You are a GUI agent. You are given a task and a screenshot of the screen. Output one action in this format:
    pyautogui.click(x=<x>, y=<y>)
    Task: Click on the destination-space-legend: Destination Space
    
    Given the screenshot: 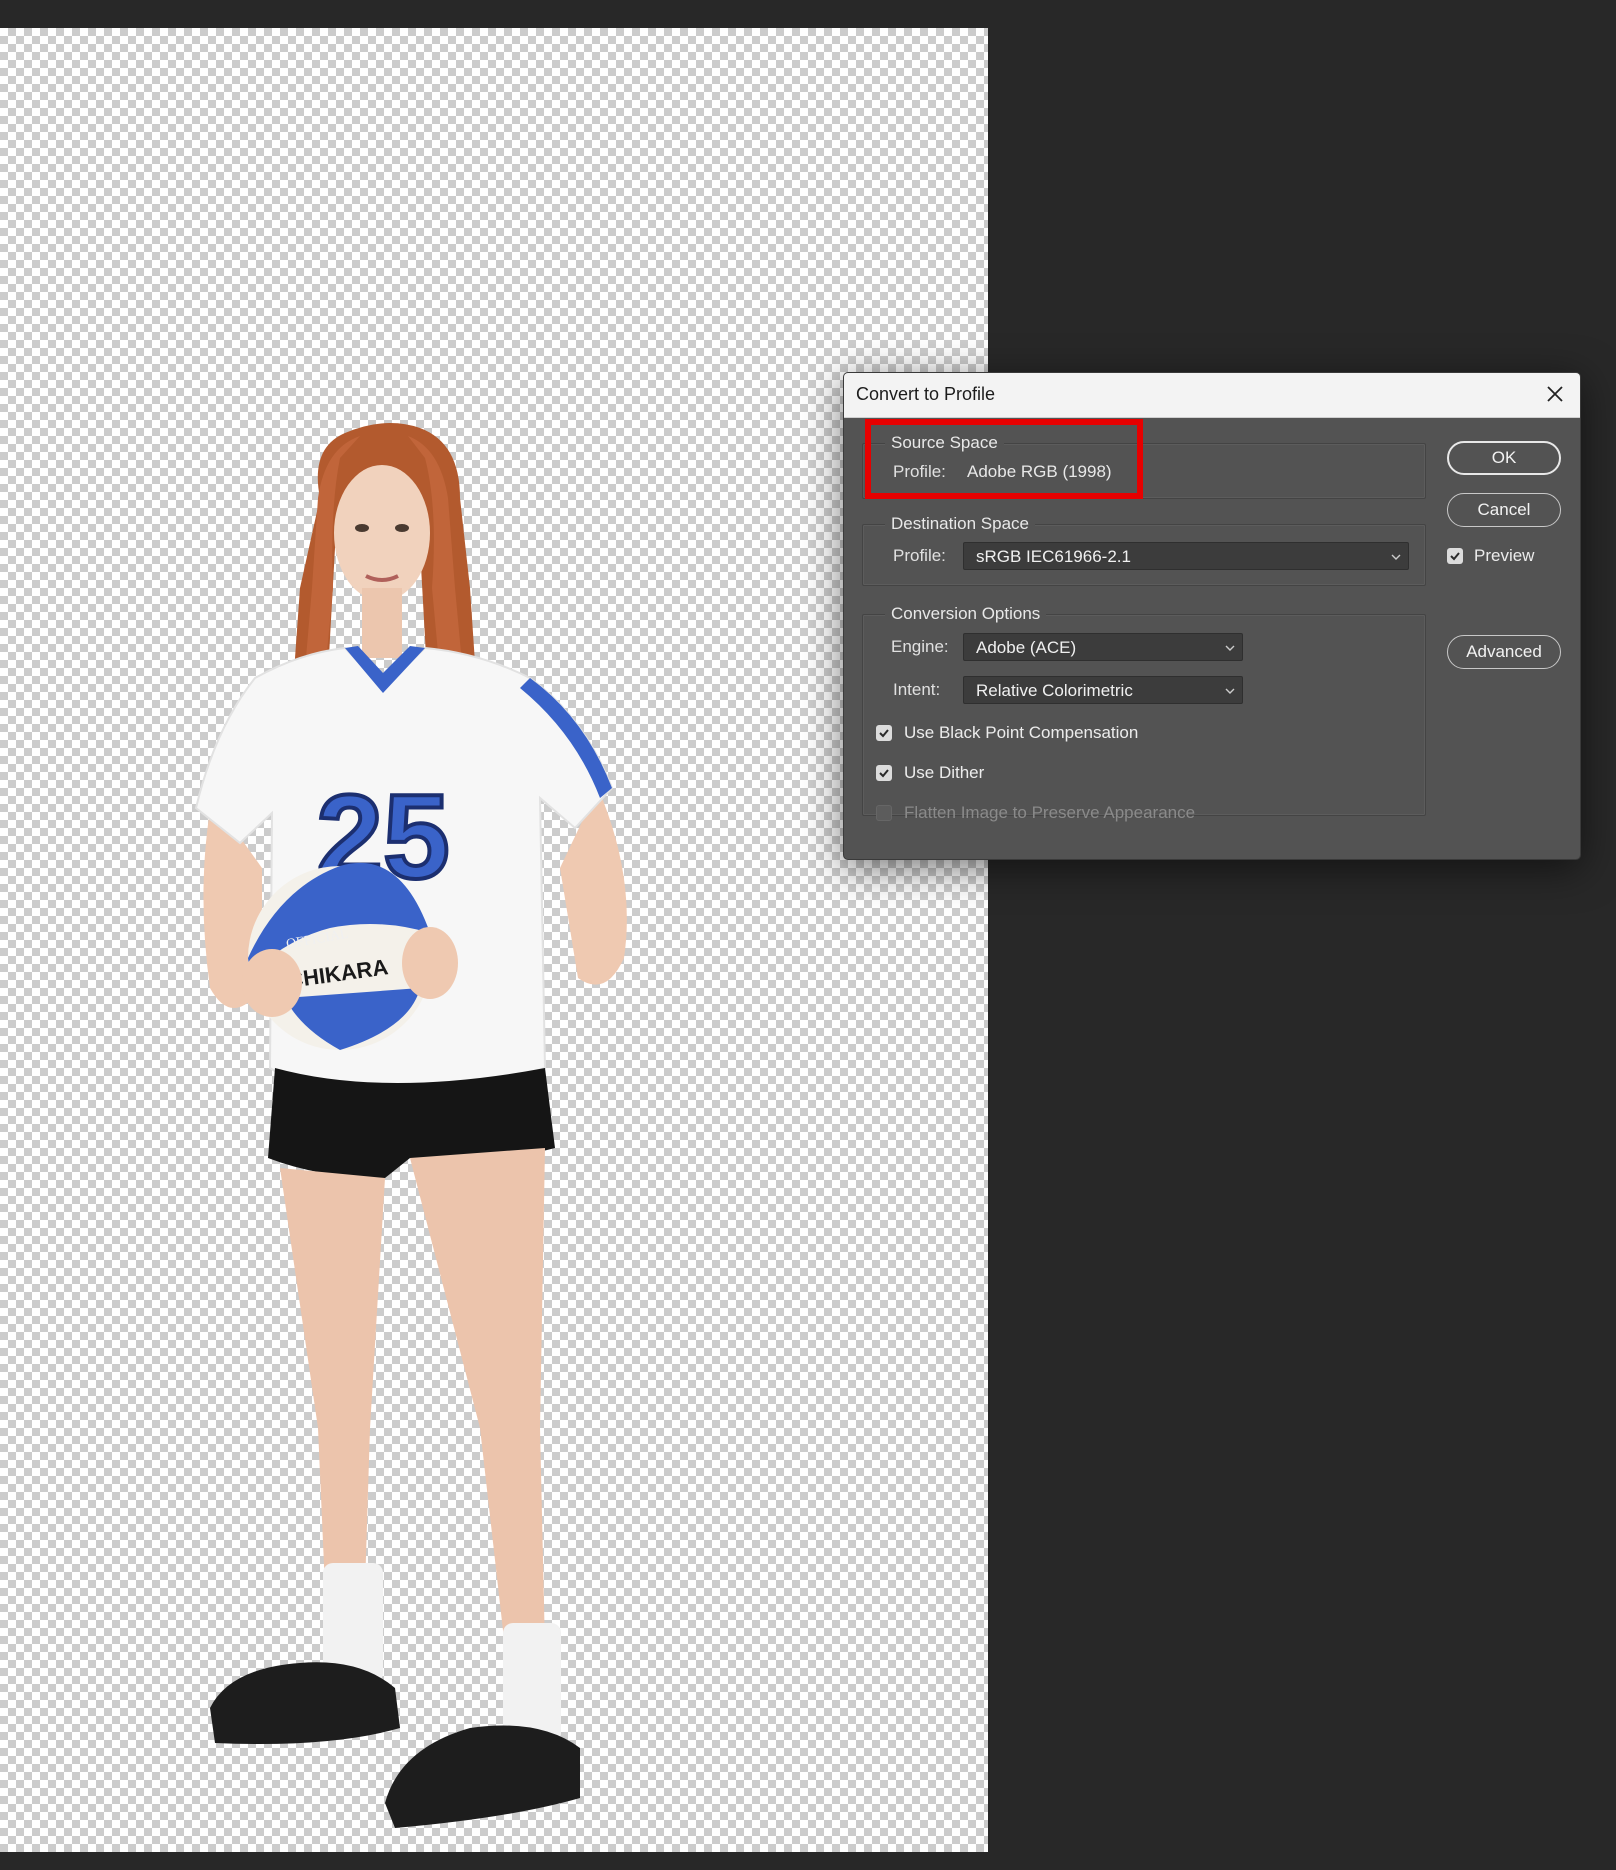 What is the action you would take?
    pyautogui.click(x=960, y=524)
    